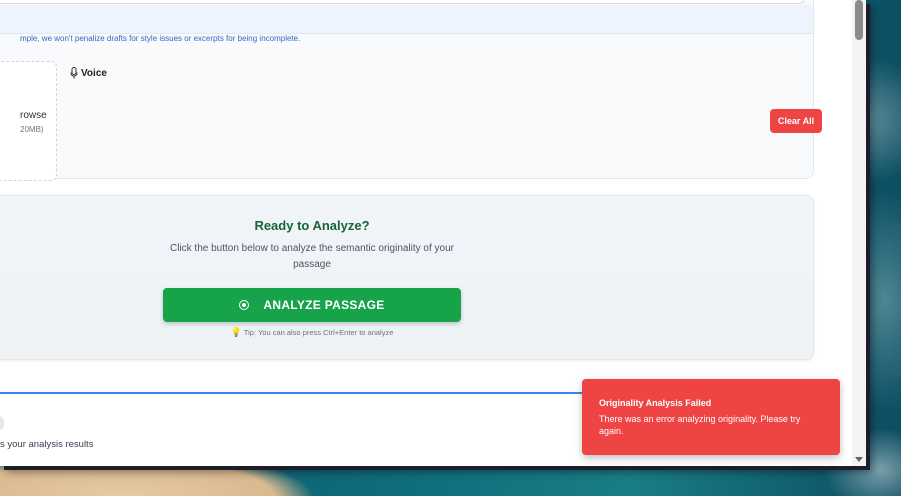 The image size is (901, 496). What do you see at coordinates (655, 403) in the screenshot?
I see `toast-title: Originality Analysis Failed` at bounding box center [655, 403].